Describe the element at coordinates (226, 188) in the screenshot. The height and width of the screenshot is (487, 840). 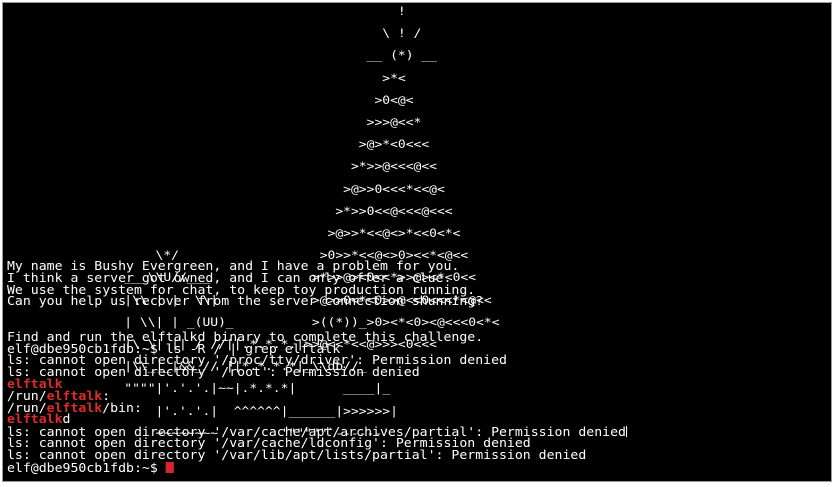
I see `ascii-art-line: >@>>0<<<*<<@<` at that location.